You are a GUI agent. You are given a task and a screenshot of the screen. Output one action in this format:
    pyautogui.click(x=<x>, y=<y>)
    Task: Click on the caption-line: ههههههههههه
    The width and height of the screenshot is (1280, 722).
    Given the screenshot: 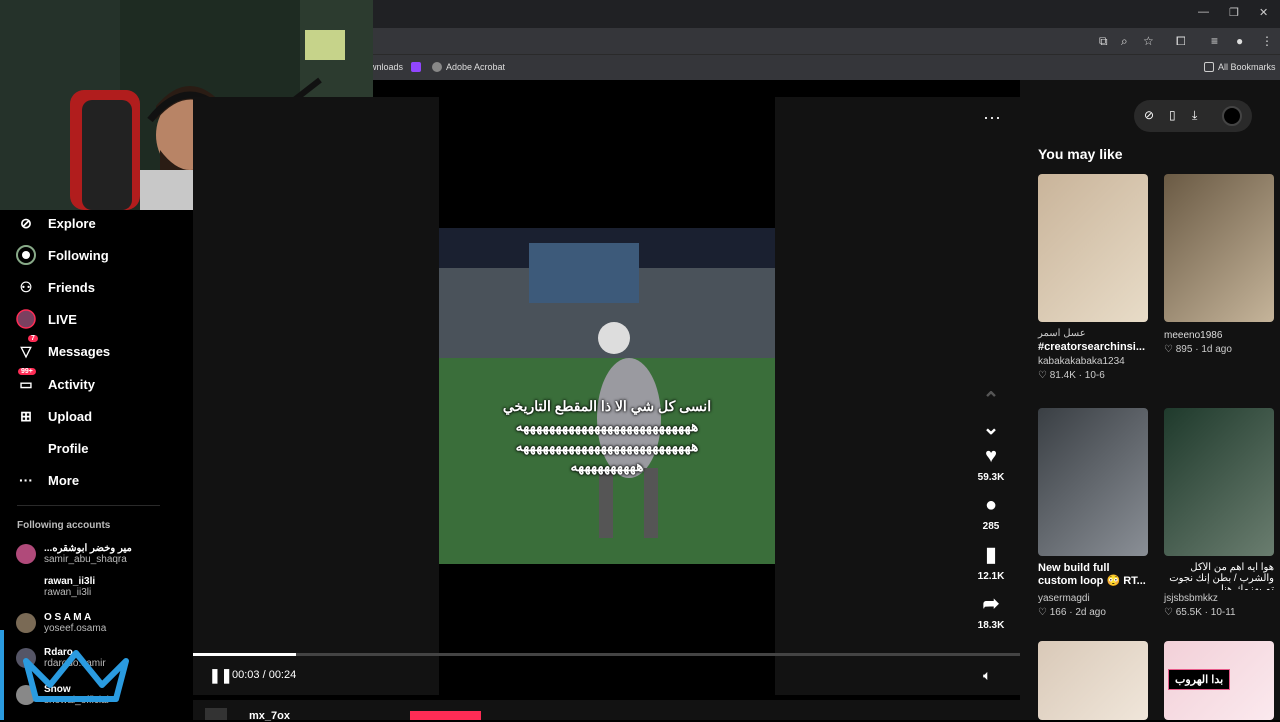 What is the action you would take?
    pyautogui.click(x=607, y=466)
    